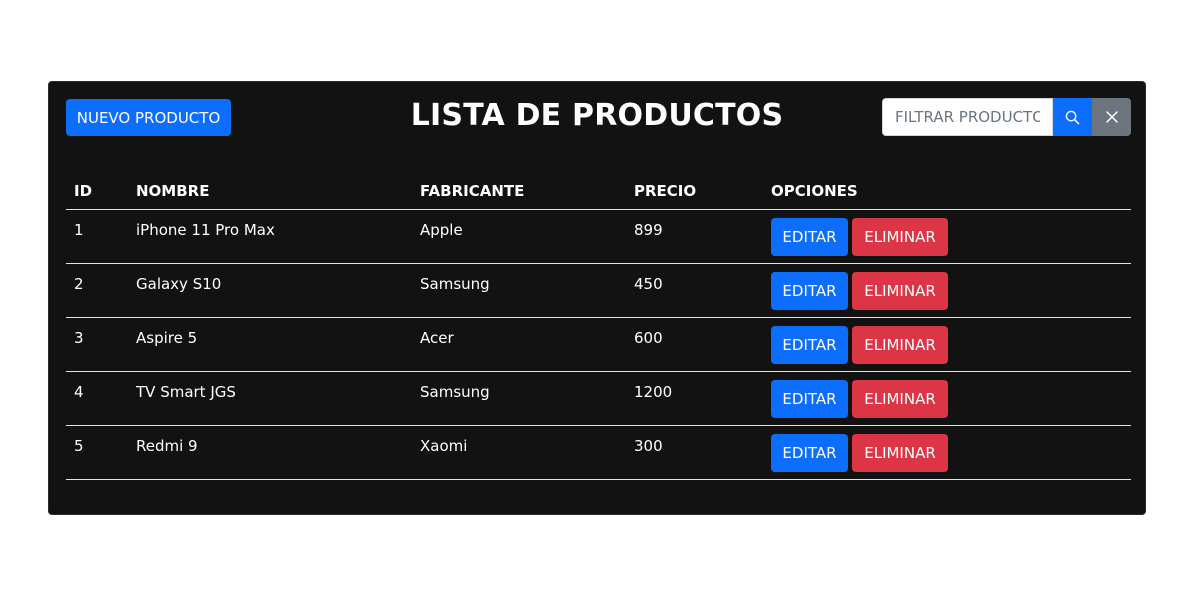 This screenshot has width=1200, height=600. Describe the element at coordinates (270, 236) in the screenshot. I see `cell-nombre: iPhone 11 Pro Max` at that location.